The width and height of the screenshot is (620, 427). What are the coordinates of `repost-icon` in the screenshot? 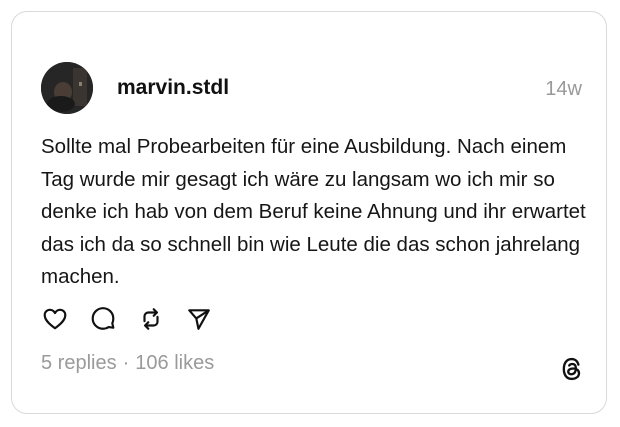 It's located at (151, 319).